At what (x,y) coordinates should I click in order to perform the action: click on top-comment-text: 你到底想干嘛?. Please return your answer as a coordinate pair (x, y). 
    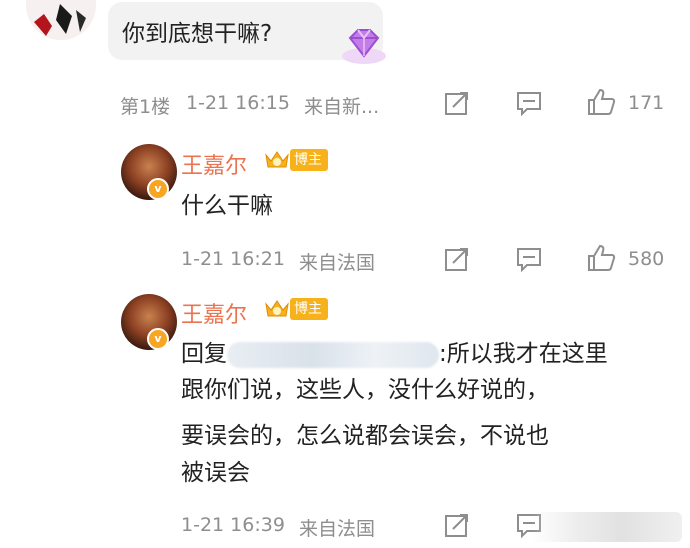
    Looking at the image, I should click on (197, 34).